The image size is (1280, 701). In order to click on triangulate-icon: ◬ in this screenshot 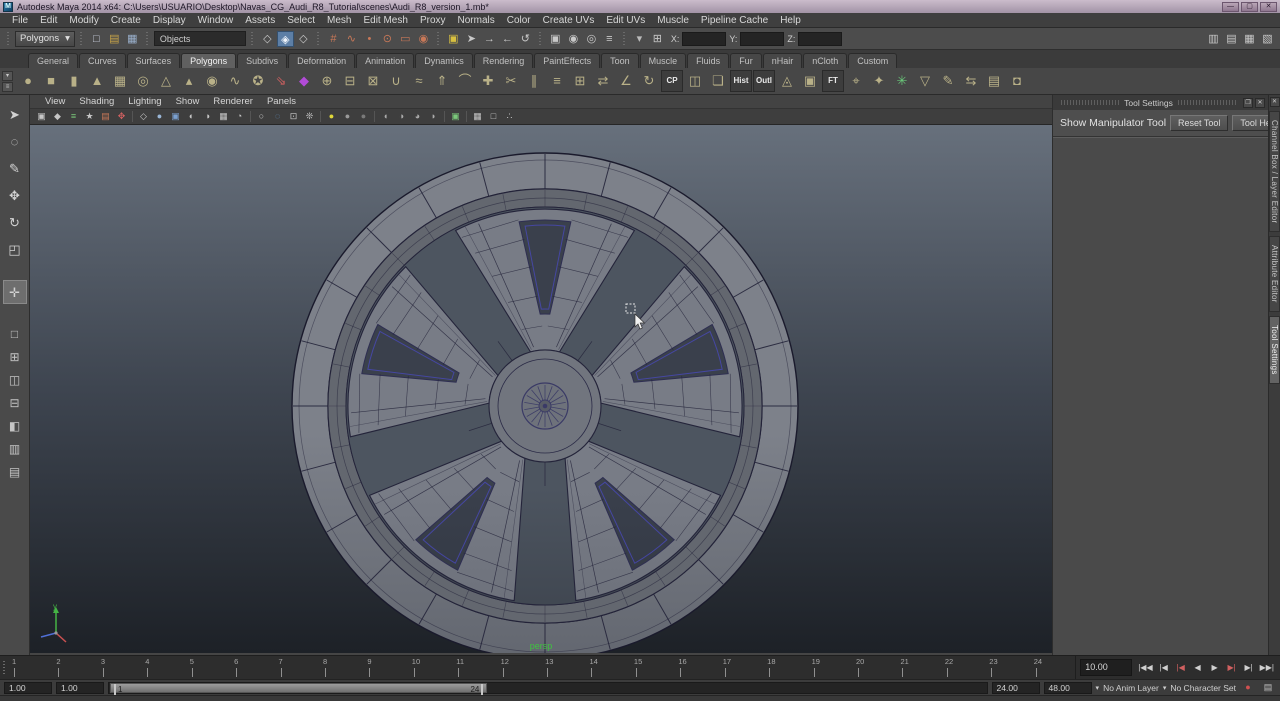, I will do `click(787, 81)`.